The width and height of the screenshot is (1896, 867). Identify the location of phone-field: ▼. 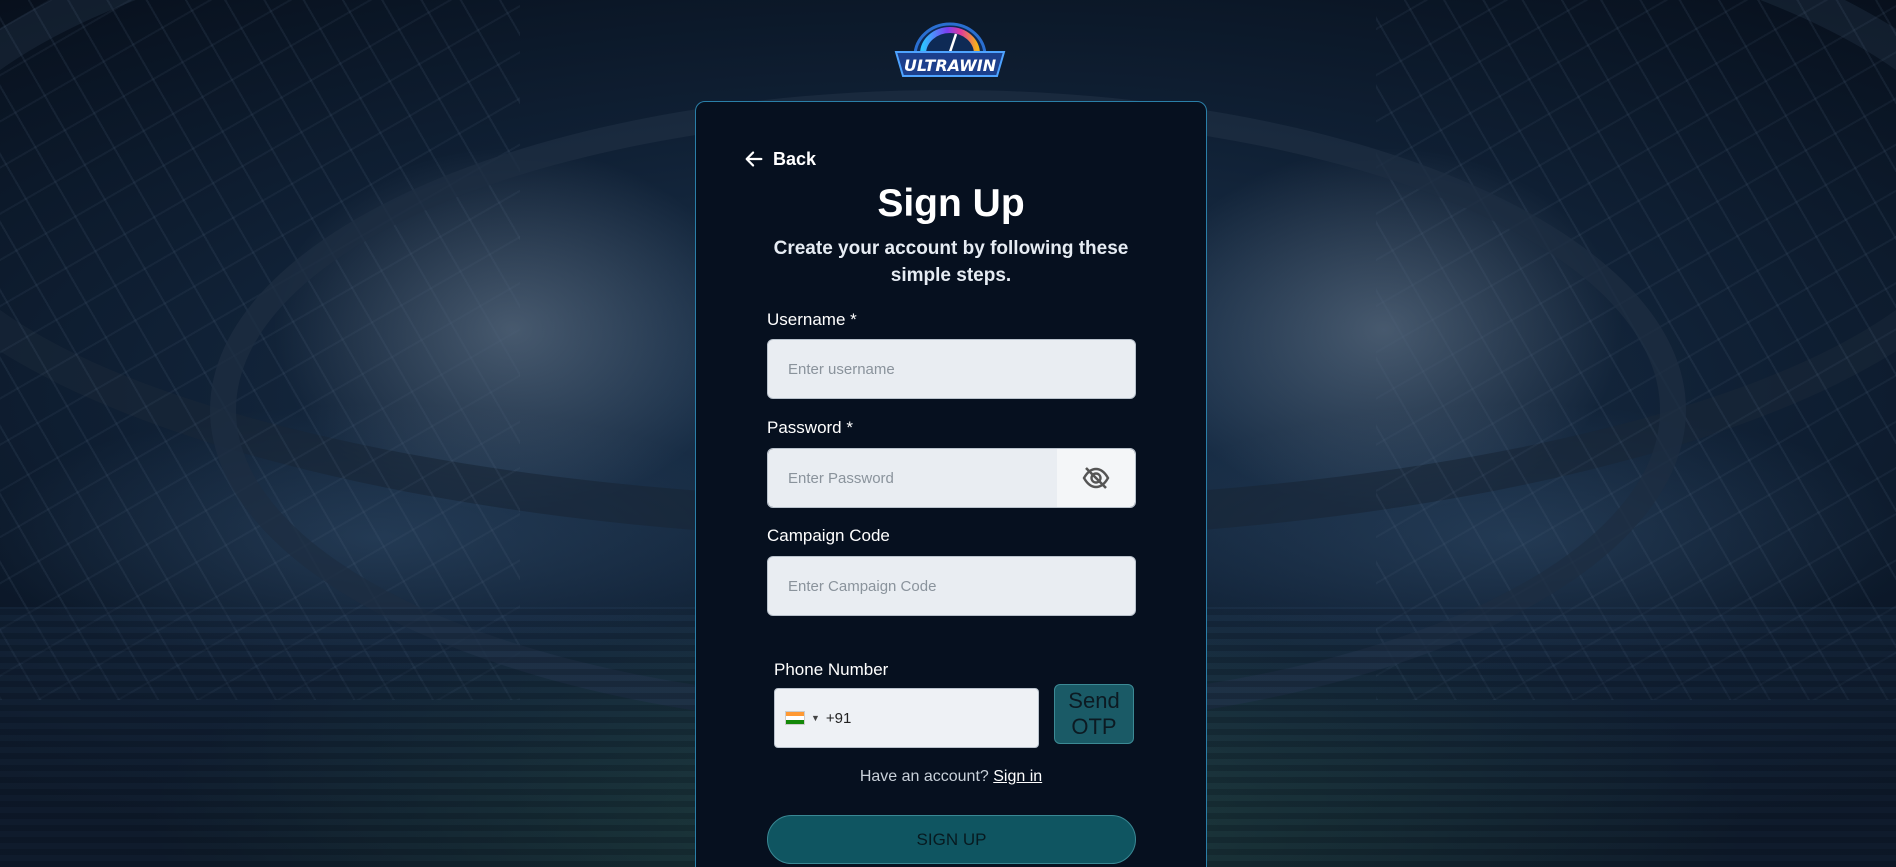
(906, 718).